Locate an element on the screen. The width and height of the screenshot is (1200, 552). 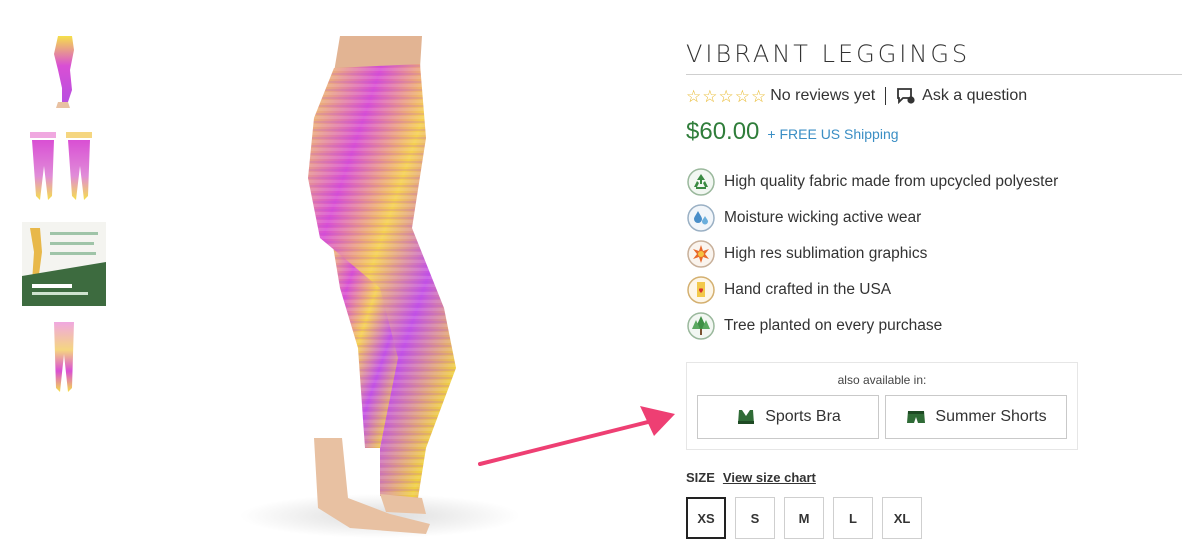
sports-bra-button: Sports Bra is located at coordinates (788, 417).